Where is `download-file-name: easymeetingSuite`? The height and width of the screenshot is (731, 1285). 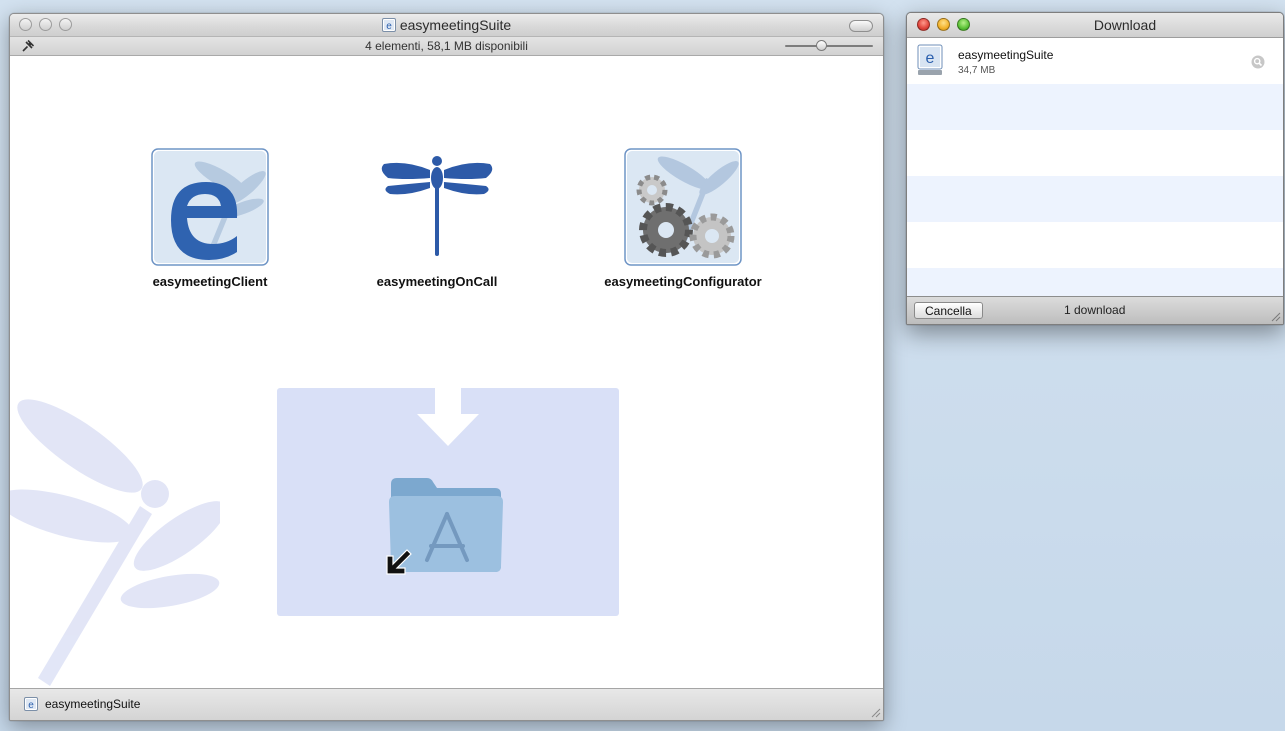
download-file-name: easymeetingSuite is located at coordinates (1006, 55).